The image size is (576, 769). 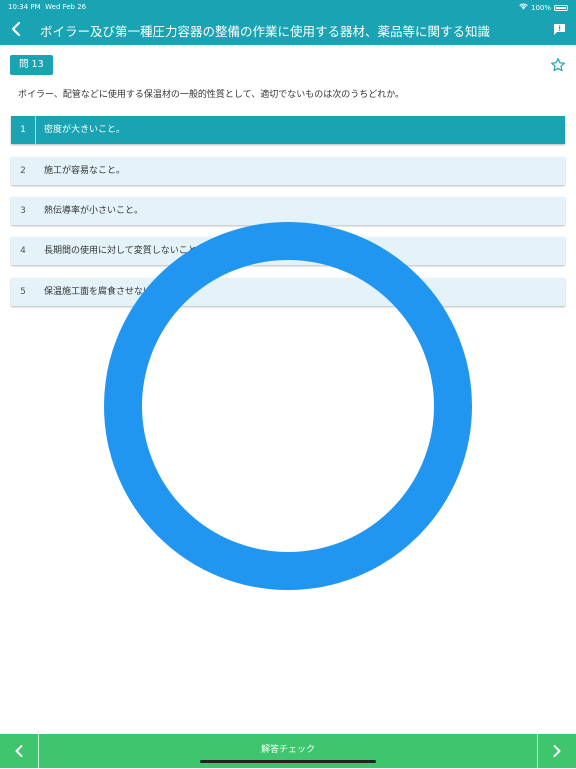 What do you see at coordinates (23, 211) in the screenshot?
I see `choice-number: 3` at bounding box center [23, 211].